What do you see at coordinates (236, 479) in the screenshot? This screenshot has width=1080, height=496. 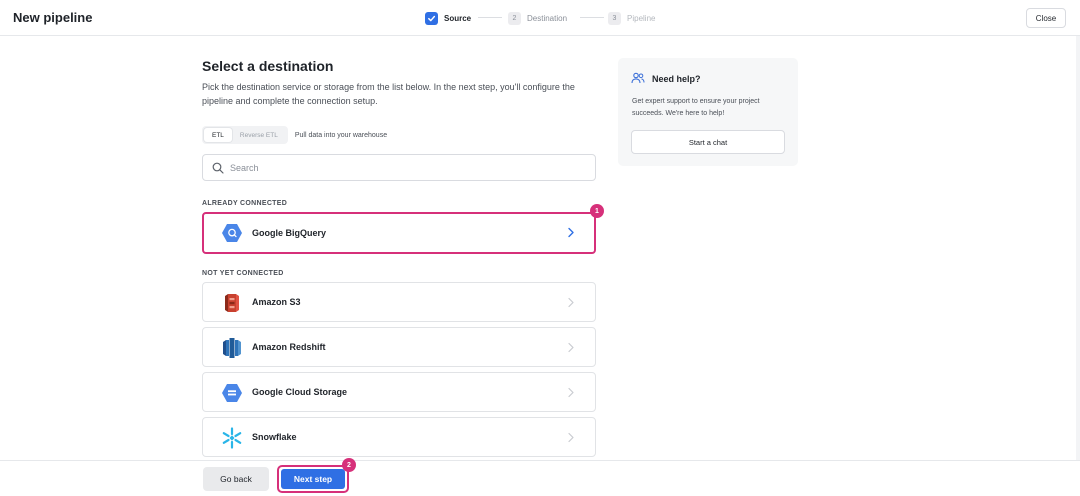 I see `go-back-button: Go back` at bounding box center [236, 479].